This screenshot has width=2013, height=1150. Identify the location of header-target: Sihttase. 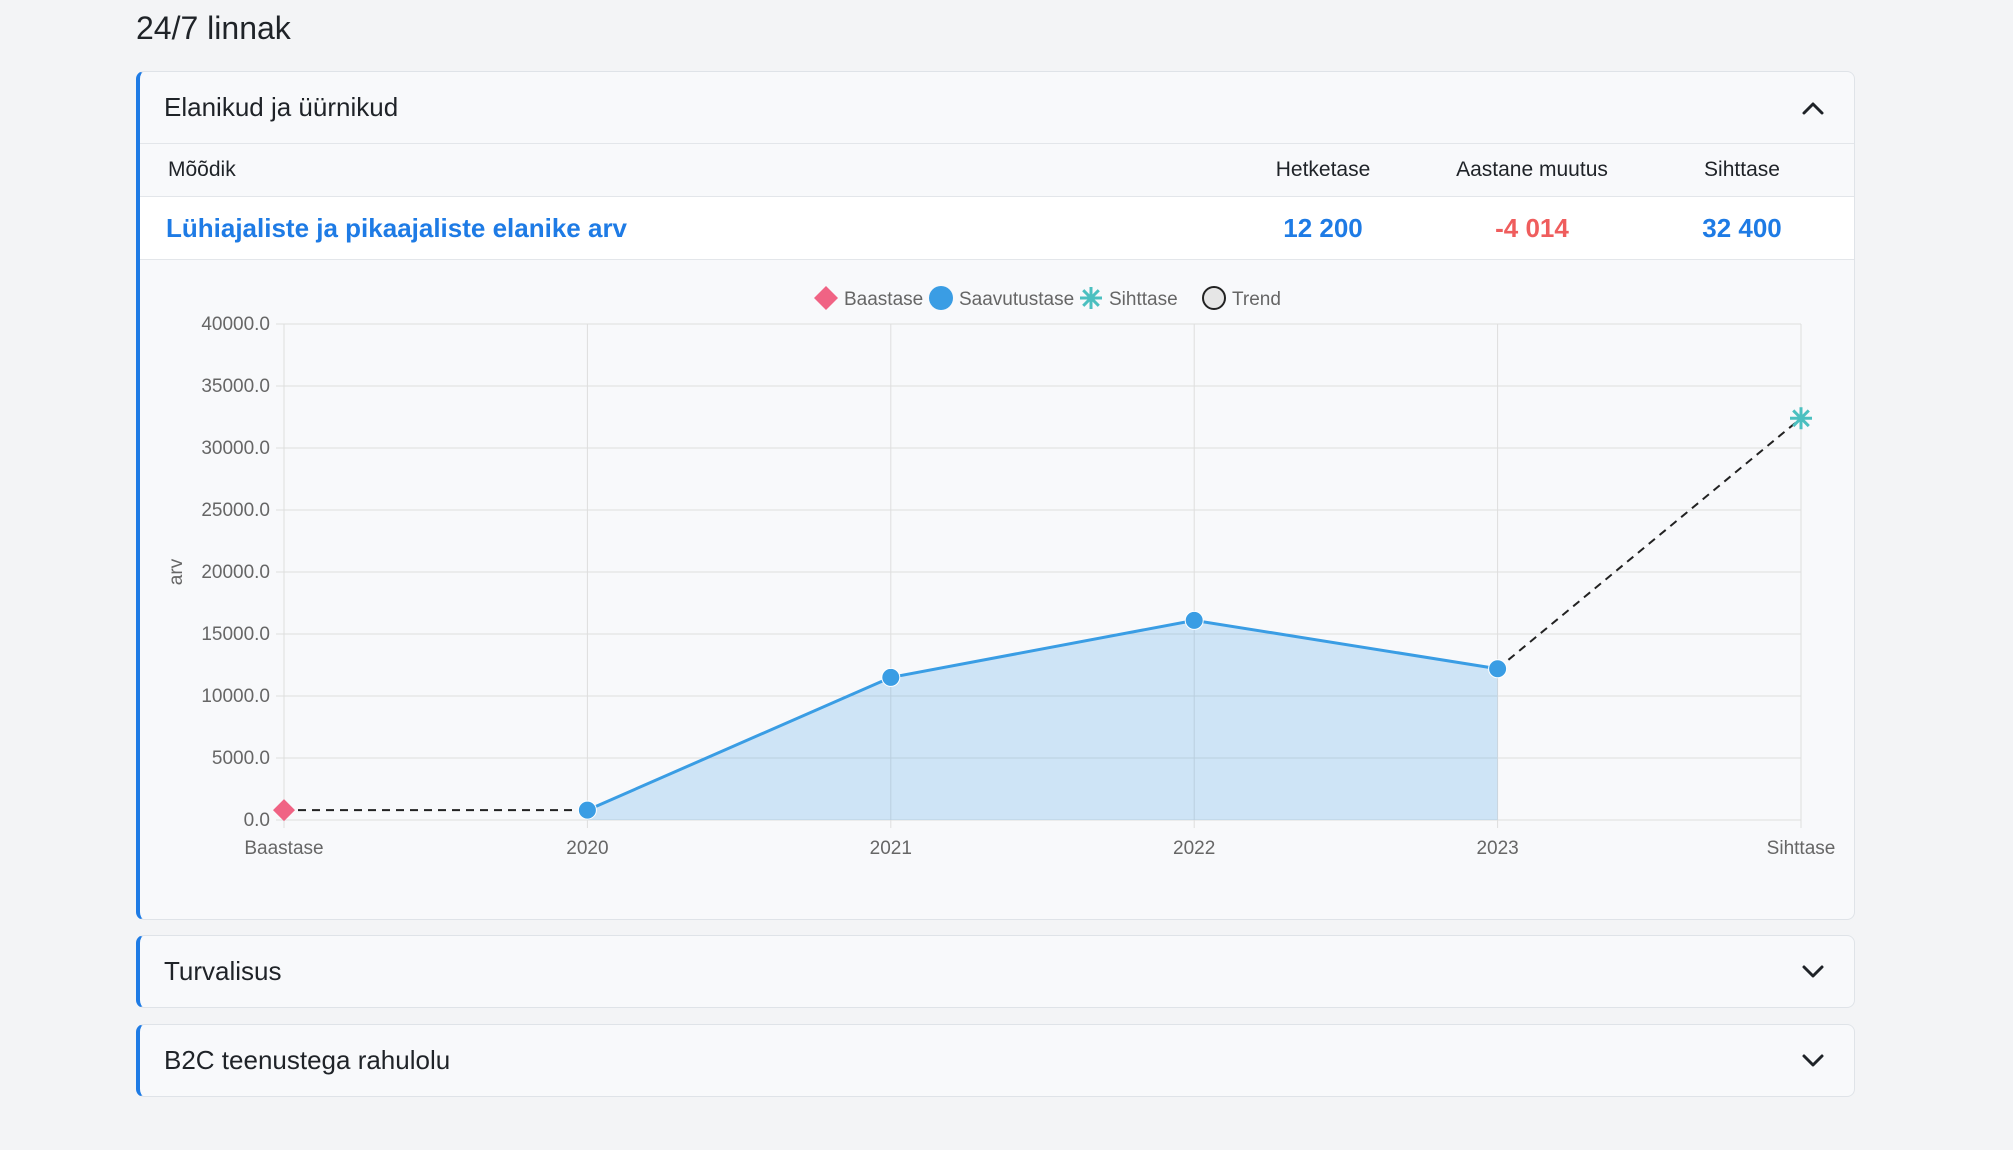
(1742, 169).